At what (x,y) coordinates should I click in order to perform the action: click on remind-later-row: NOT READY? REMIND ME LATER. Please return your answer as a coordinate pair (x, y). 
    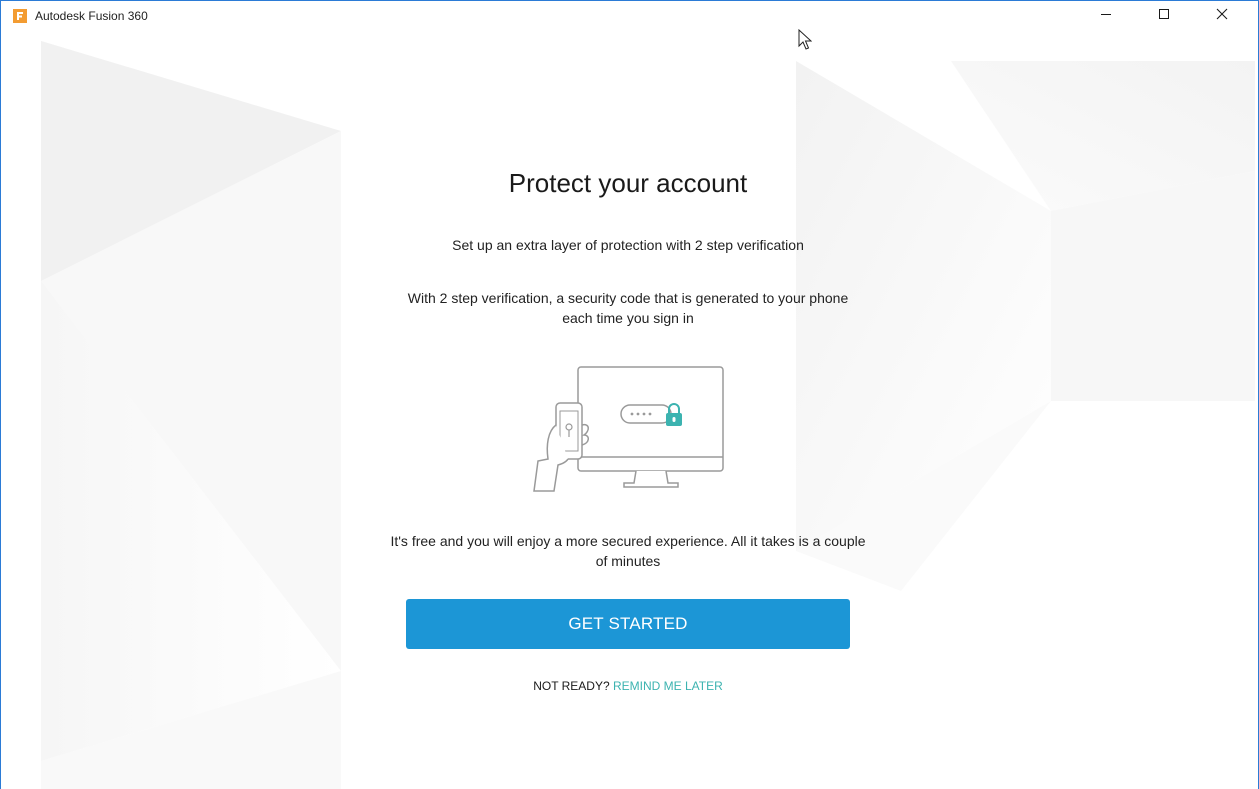
    Looking at the image, I should click on (628, 686).